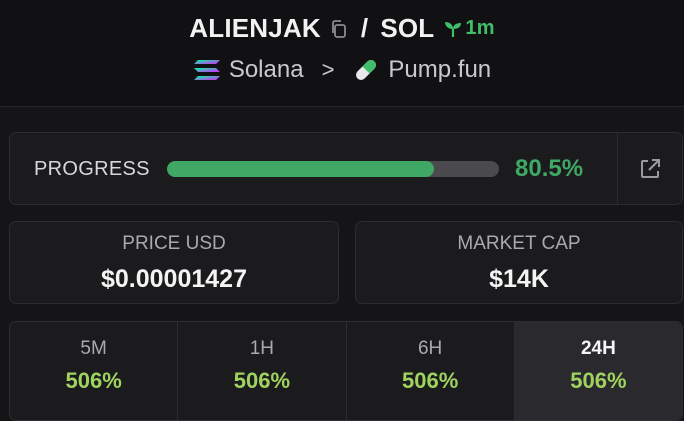 This screenshot has height=421, width=684. Describe the element at coordinates (266, 70) in the screenshot. I see `chain-link: Solana` at that location.